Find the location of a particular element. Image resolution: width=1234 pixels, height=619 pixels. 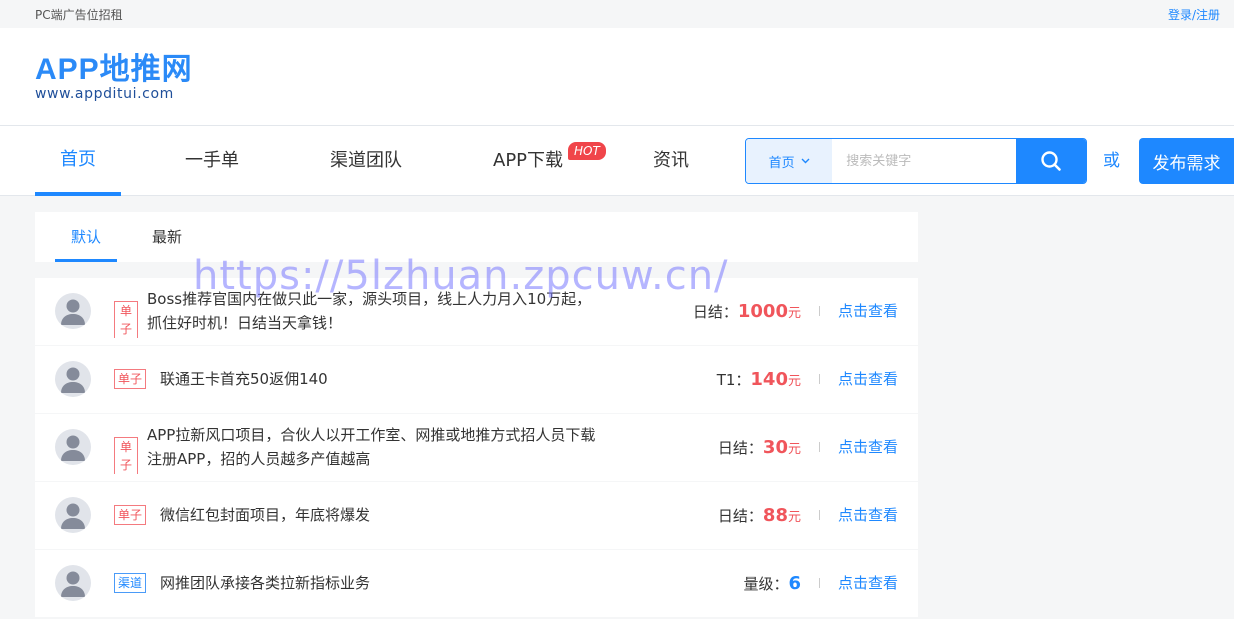

price: 日结：88元 is located at coordinates (759, 516).